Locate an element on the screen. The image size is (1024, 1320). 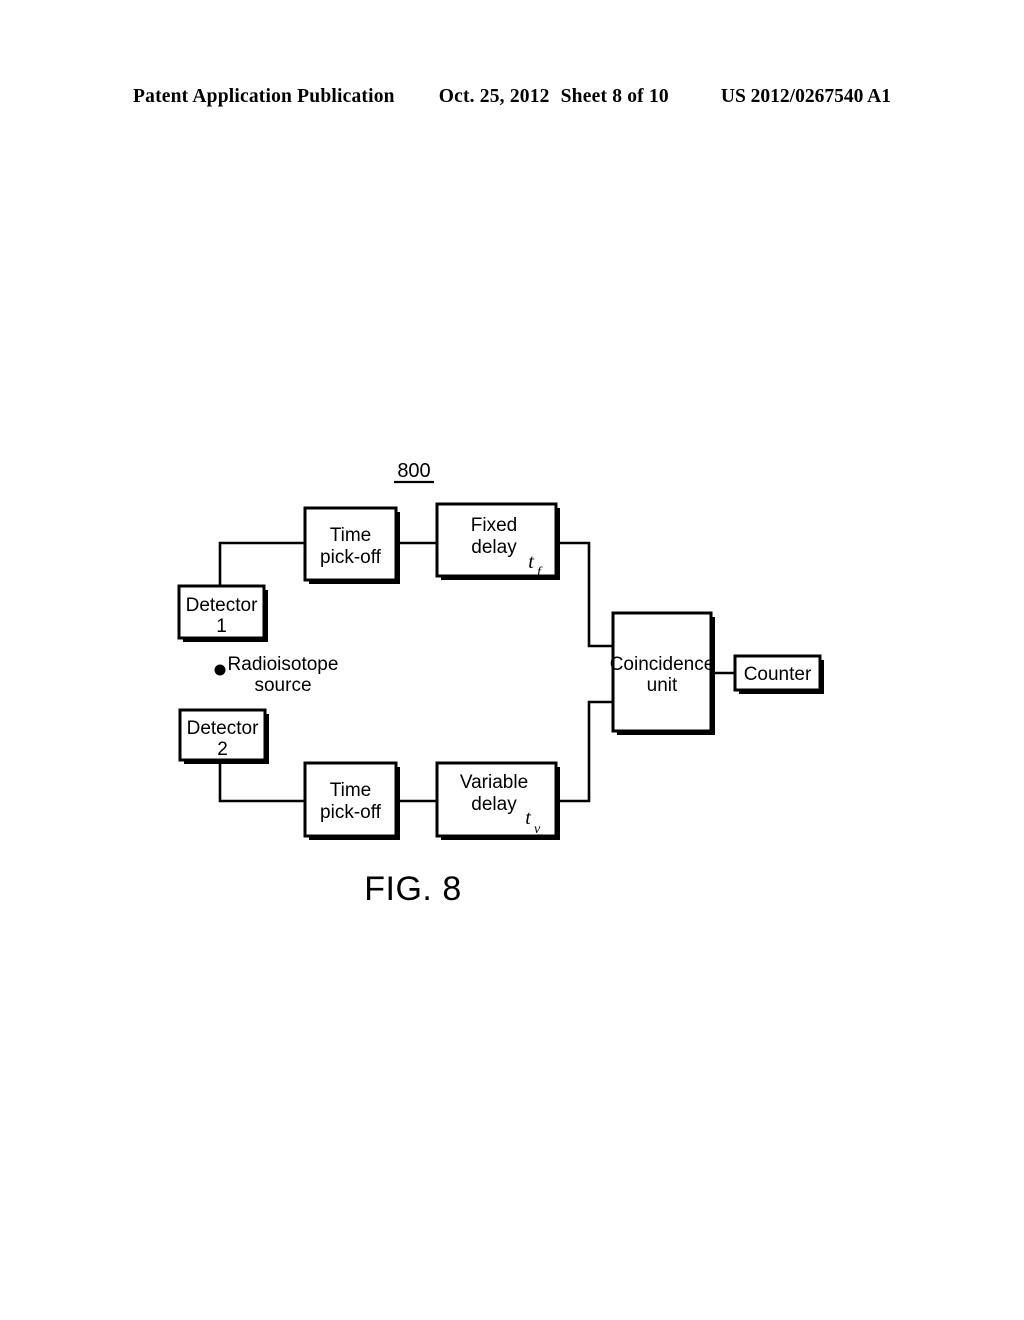
variable-delay-subscript: v is located at coordinates (537, 829).